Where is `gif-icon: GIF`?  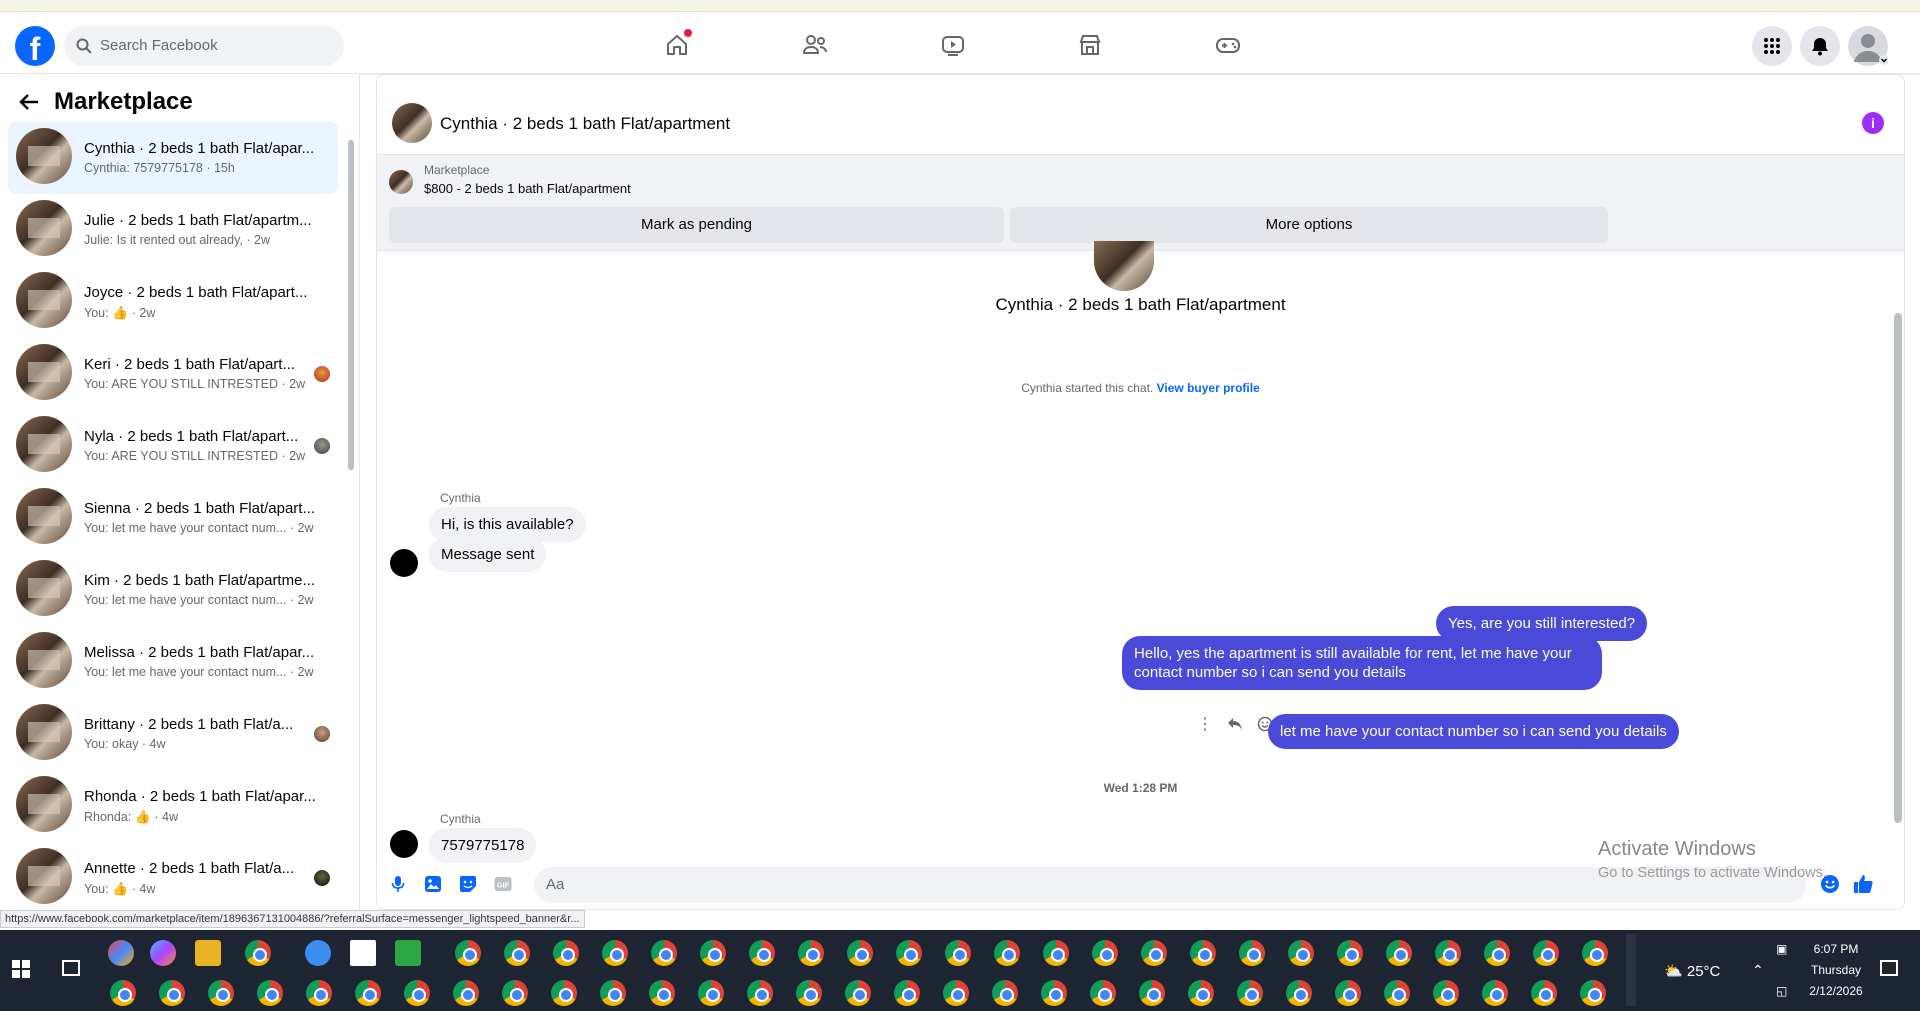 gif-icon: GIF is located at coordinates (503, 884).